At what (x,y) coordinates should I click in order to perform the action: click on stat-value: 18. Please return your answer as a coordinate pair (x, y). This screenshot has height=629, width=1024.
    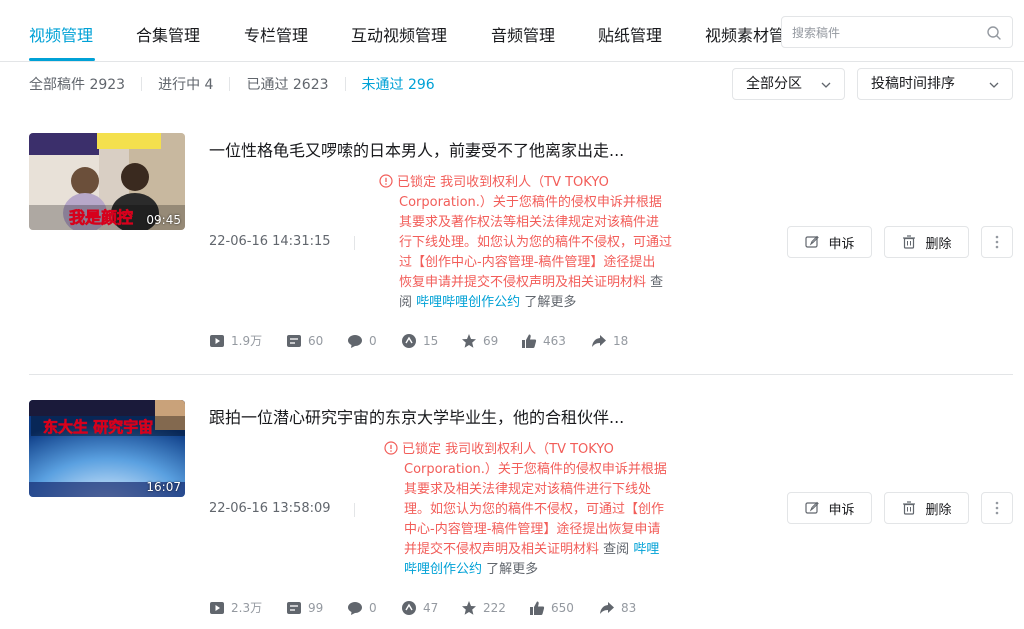
    Looking at the image, I should click on (621, 340).